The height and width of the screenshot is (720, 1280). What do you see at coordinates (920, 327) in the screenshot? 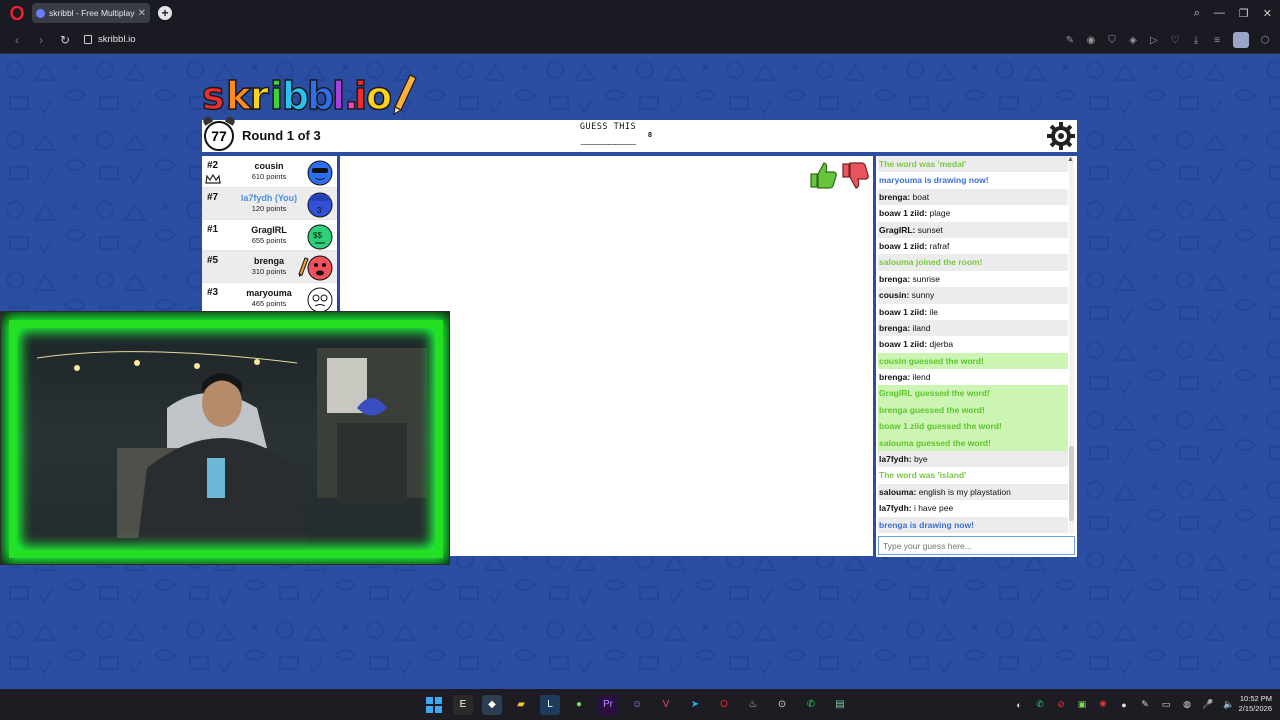
I see `chat-text: iland` at bounding box center [920, 327].